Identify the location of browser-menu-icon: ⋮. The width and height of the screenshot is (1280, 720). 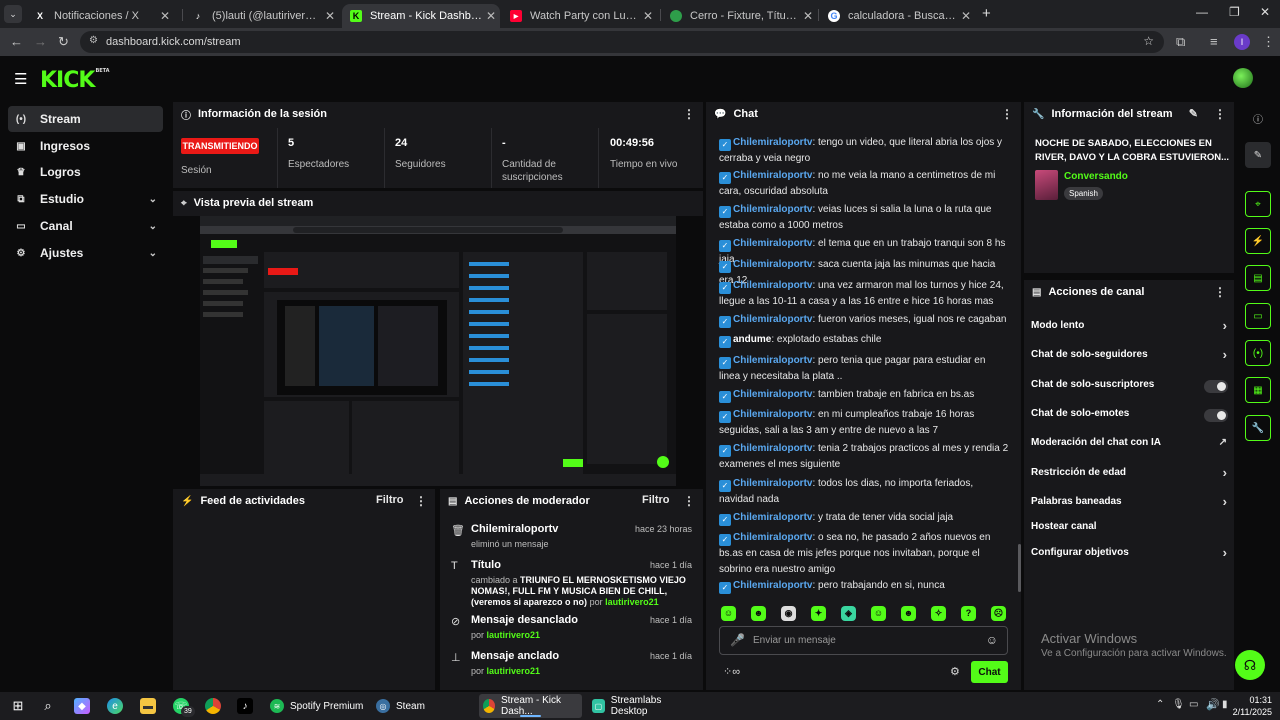
(1268, 42).